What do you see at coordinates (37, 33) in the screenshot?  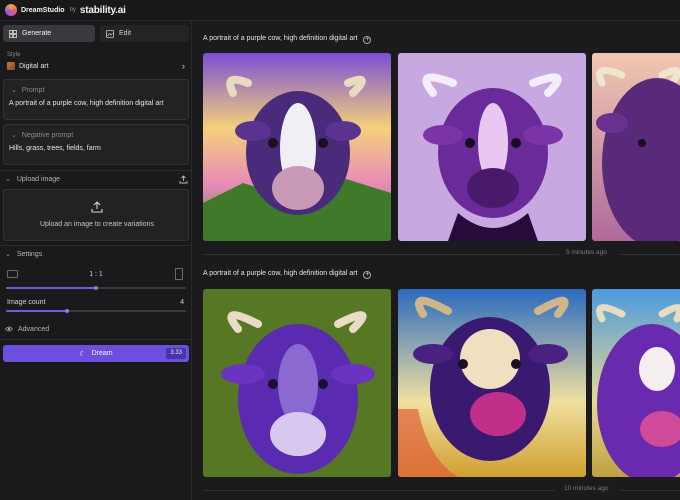 I see `tab-generate-label: Generate` at bounding box center [37, 33].